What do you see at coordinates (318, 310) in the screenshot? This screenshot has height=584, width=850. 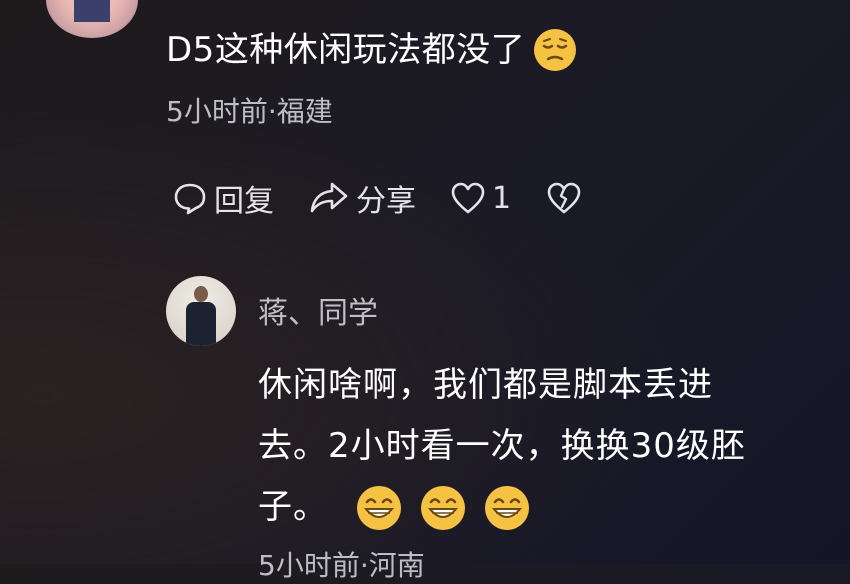 I see `reply-author-name: 蒋、同学` at bounding box center [318, 310].